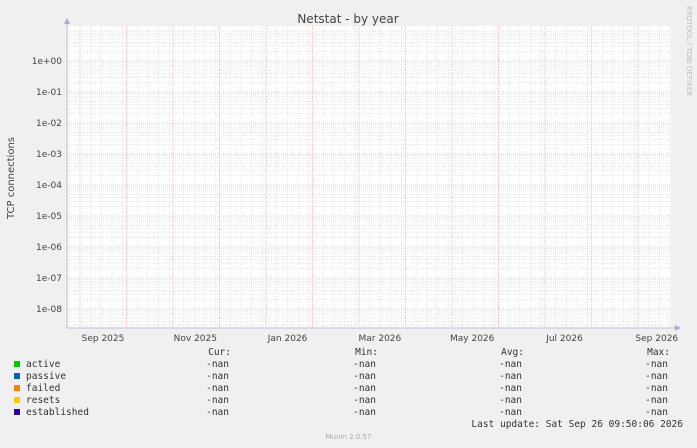 The height and width of the screenshot is (448, 697). Describe the element at coordinates (689, 51) in the screenshot. I see `rrdtool-side-label: RRDTOOL / TOBI OETIKER` at that location.